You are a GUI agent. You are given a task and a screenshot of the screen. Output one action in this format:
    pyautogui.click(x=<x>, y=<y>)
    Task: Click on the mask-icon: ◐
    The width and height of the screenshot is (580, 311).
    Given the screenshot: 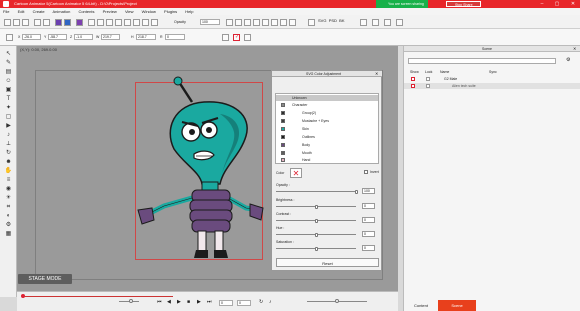 What is the action you would take?
    pyautogui.click(x=8, y=216)
    